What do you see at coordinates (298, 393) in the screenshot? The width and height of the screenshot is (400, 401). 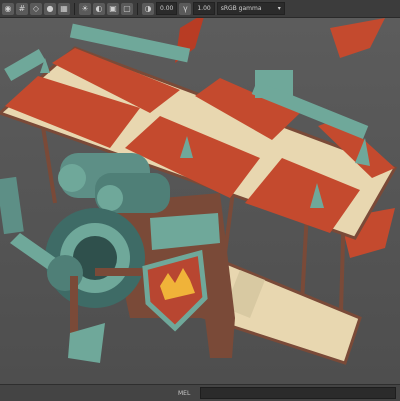 I see `command-input` at bounding box center [298, 393].